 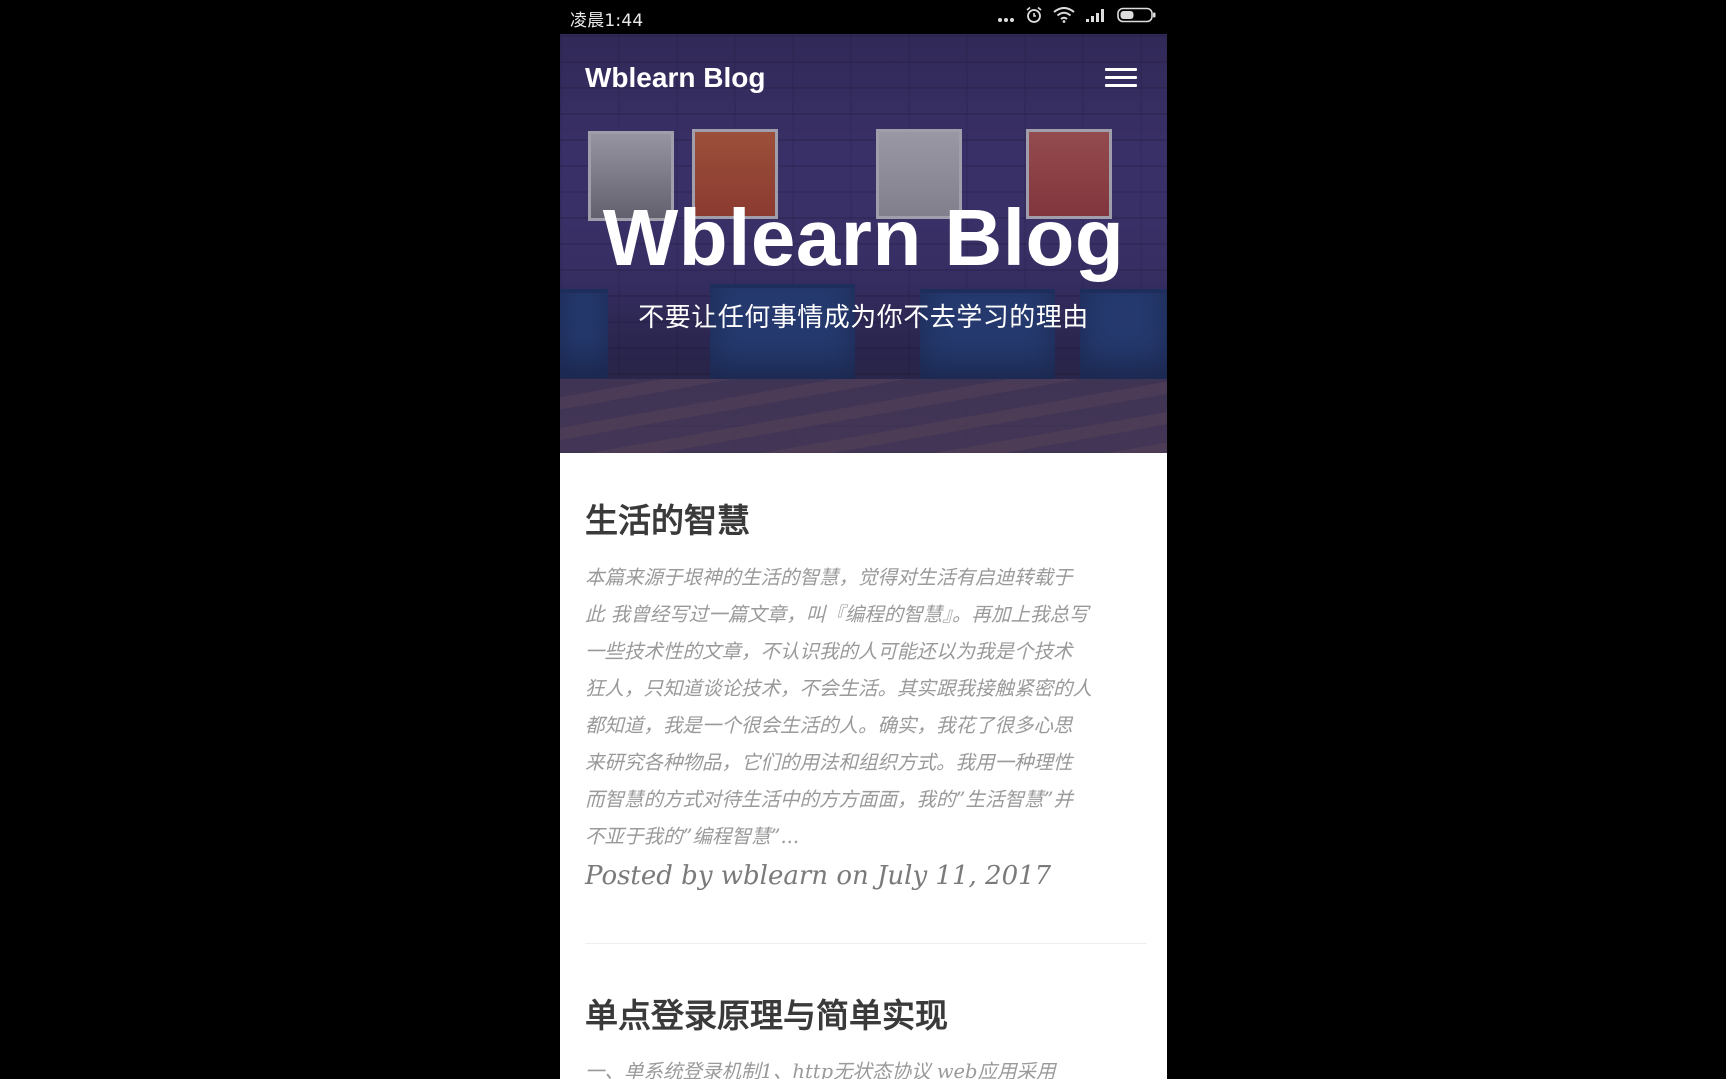 What do you see at coordinates (1034, 17) in the screenshot?
I see `alarm-icon` at bounding box center [1034, 17].